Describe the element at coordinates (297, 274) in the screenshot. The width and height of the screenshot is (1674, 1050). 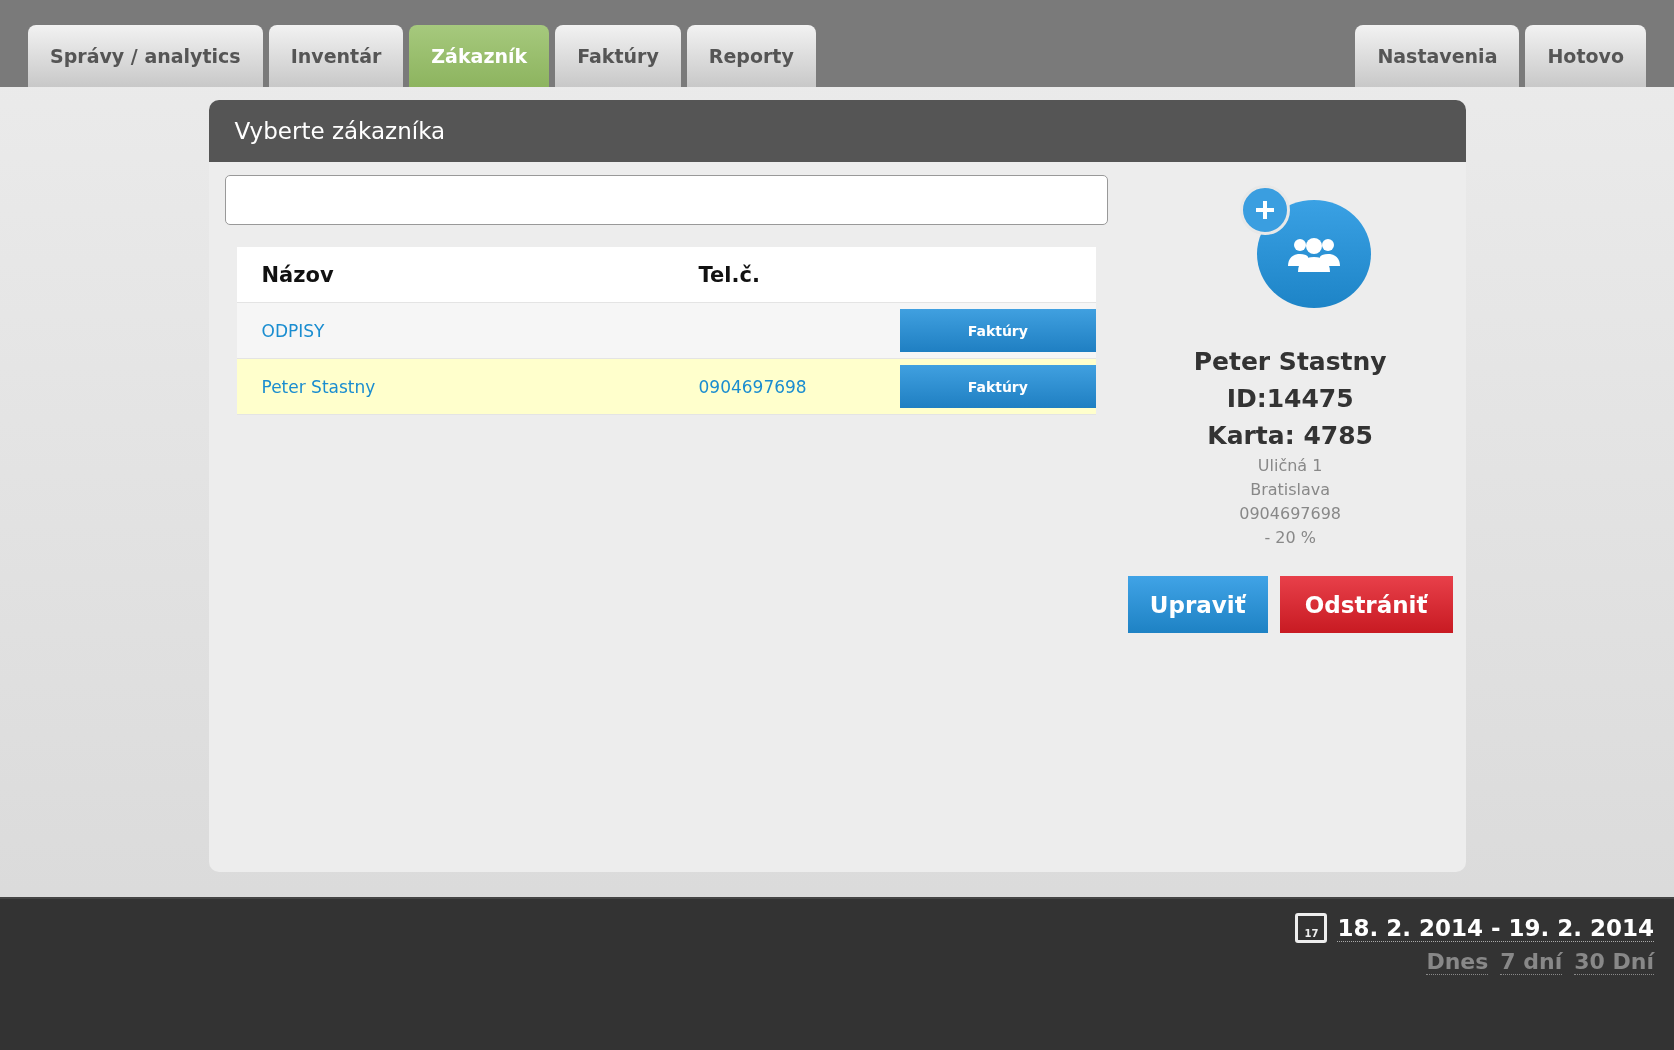
I see `column-header: Názov` at that location.